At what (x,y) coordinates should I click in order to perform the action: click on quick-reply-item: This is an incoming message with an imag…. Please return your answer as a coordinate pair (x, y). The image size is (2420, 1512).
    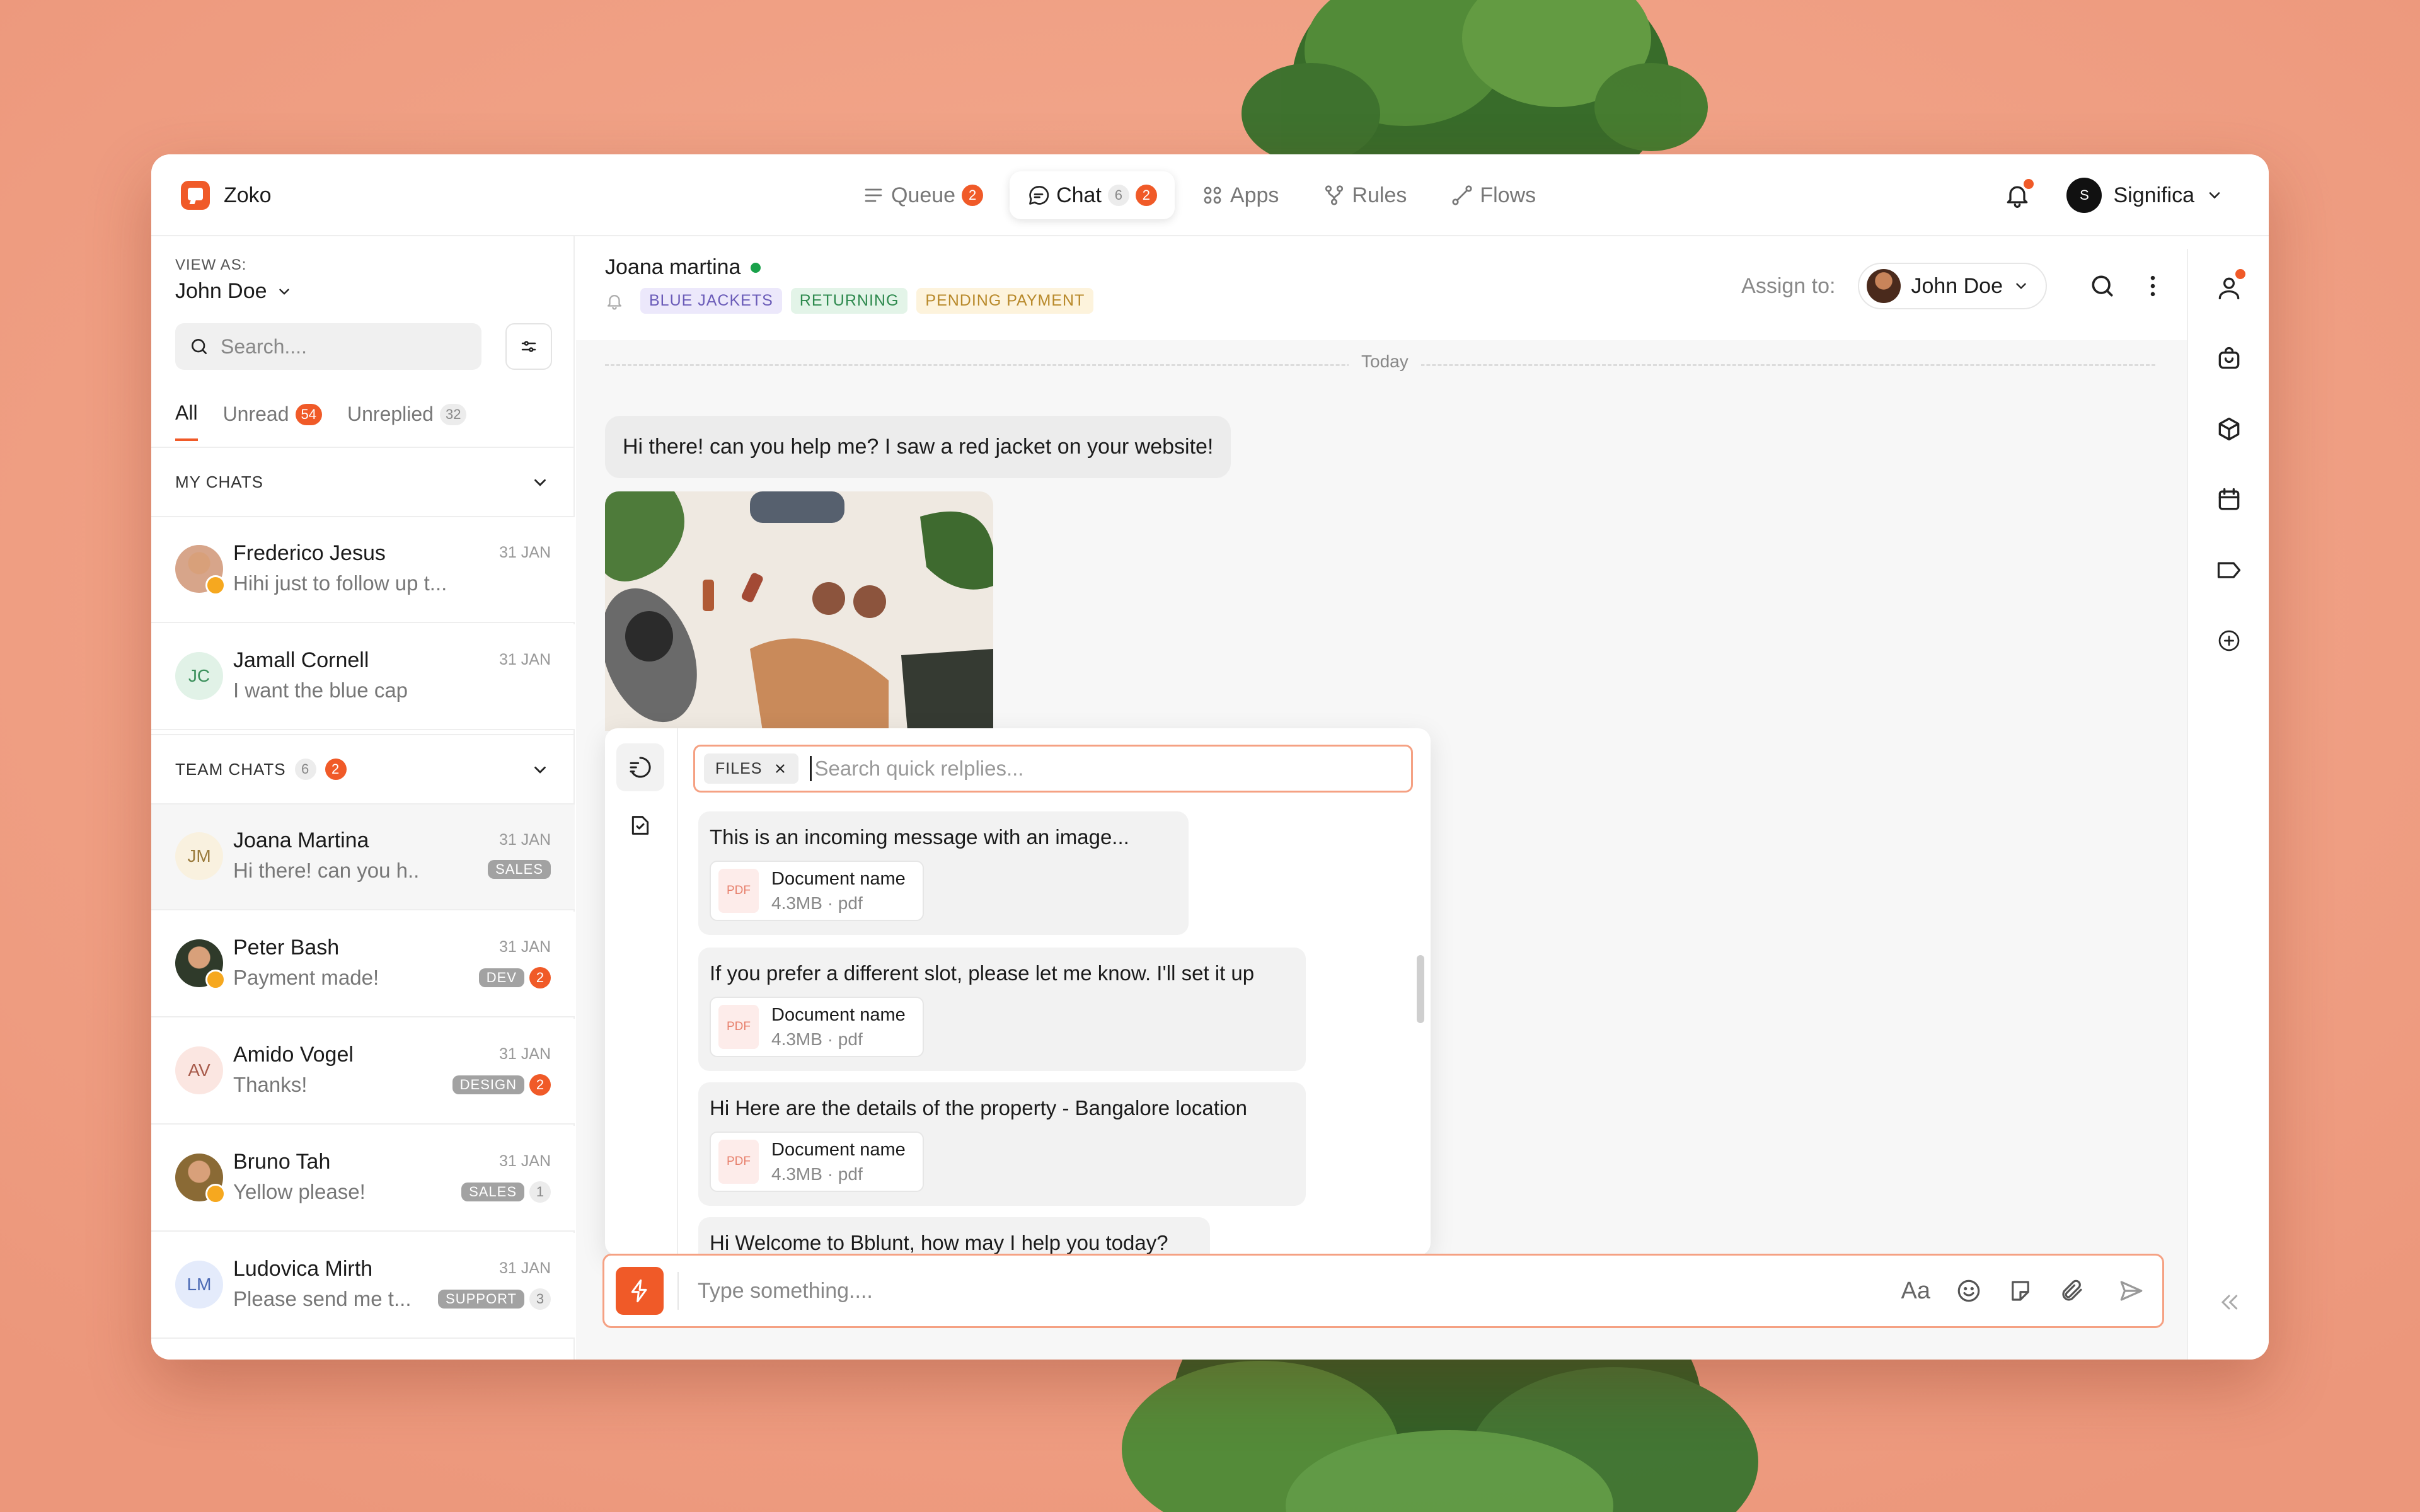
    Looking at the image, I should click on (944, 873).